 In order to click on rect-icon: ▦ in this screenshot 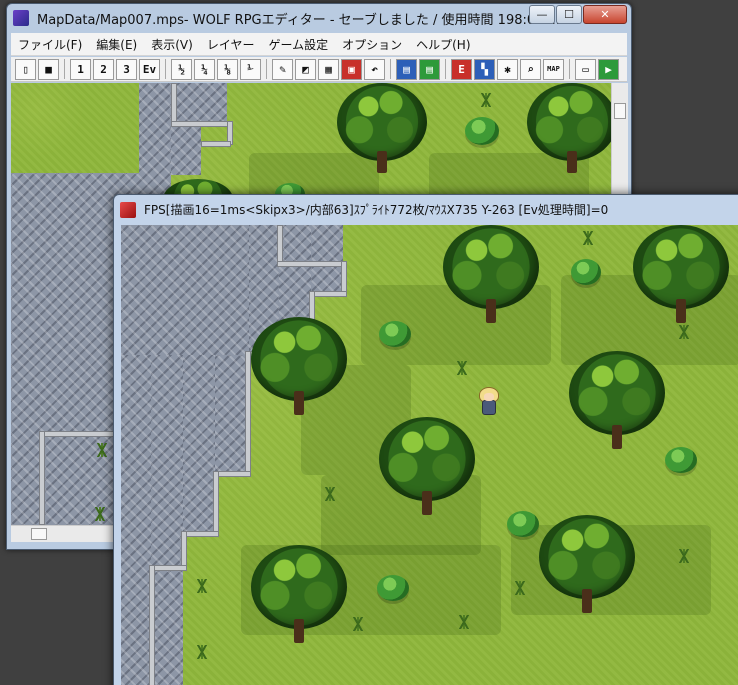, I will do `click(328, 69)`.